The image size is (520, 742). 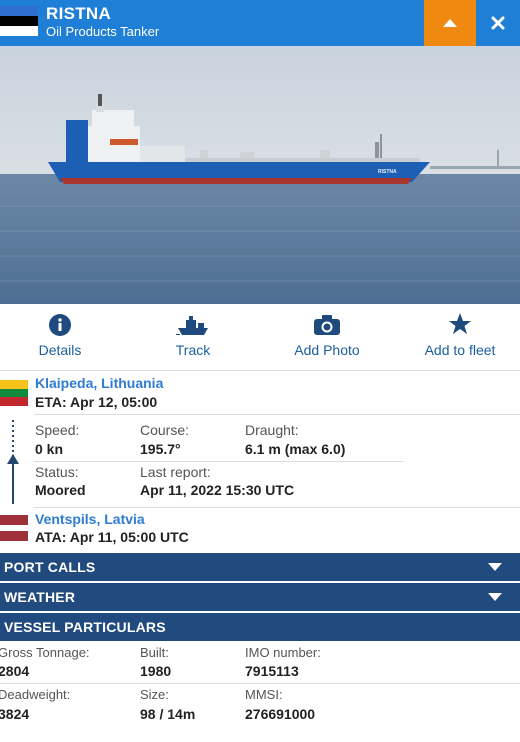 I want to click on add-photo-button: Add Photo, so click(x=327, y=333).